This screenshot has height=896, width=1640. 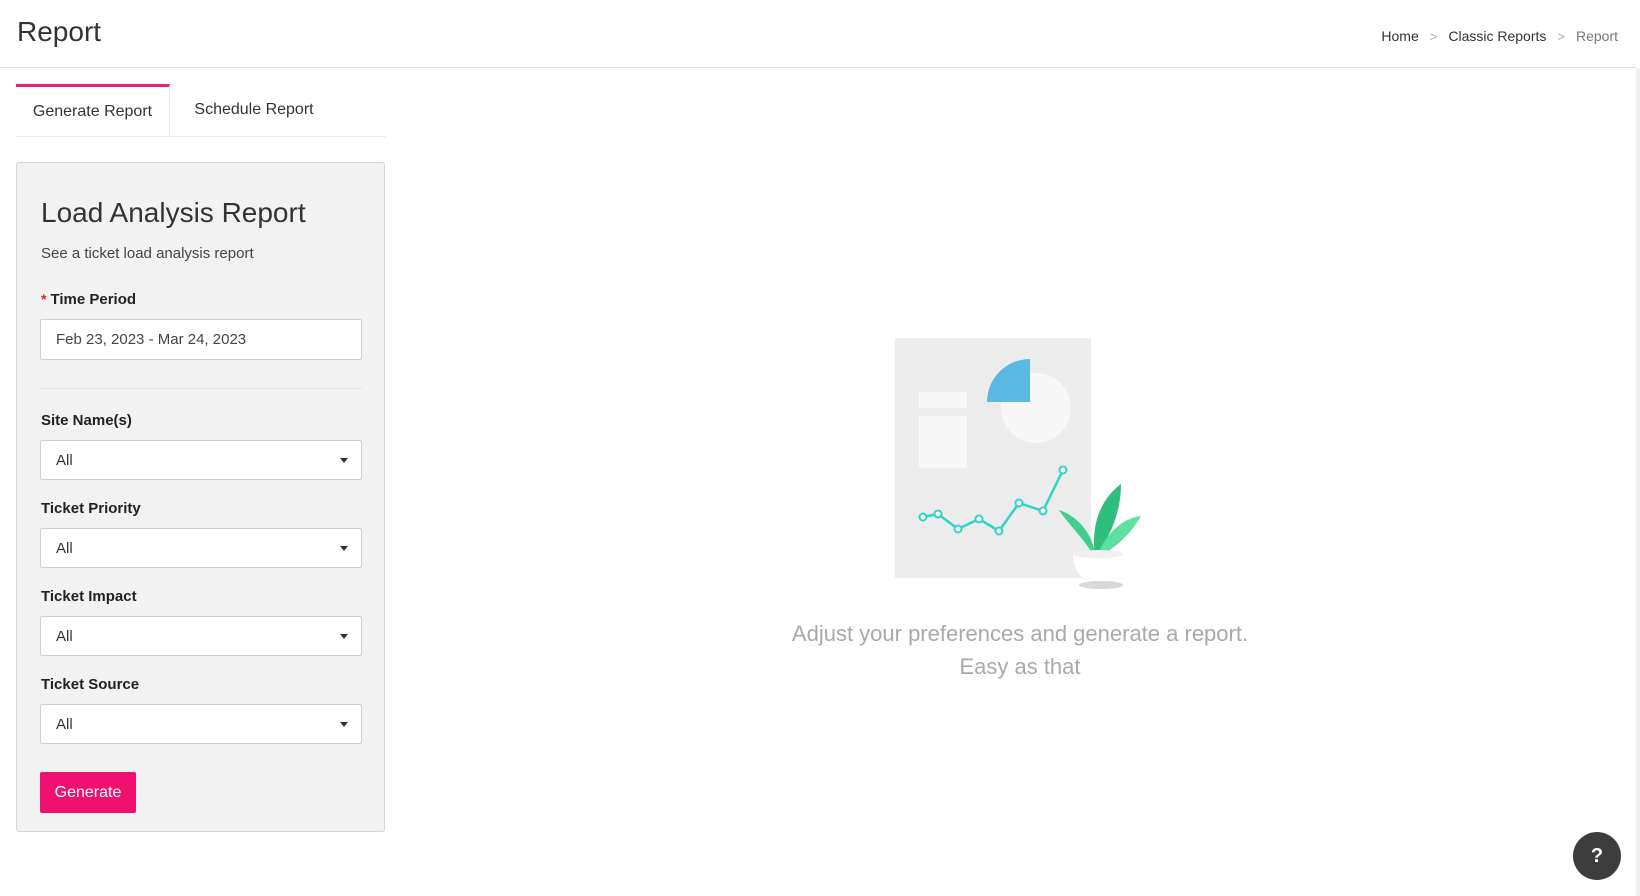 What do you see at coordinates (1399, 36) in the screenshot?
I see `breadcrumb-home: Home` at bounding box center [1399, 36].